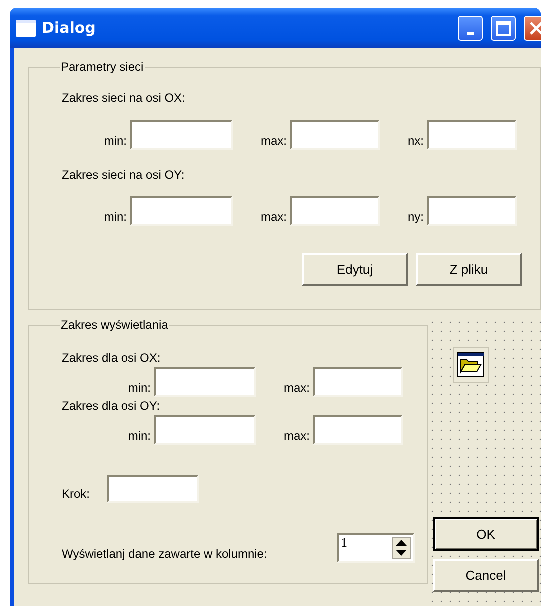  What do you see at coordinates (486, 575) in the screenshot?
I see `dialog-button: Cancel` at bounding box center [486, 575].